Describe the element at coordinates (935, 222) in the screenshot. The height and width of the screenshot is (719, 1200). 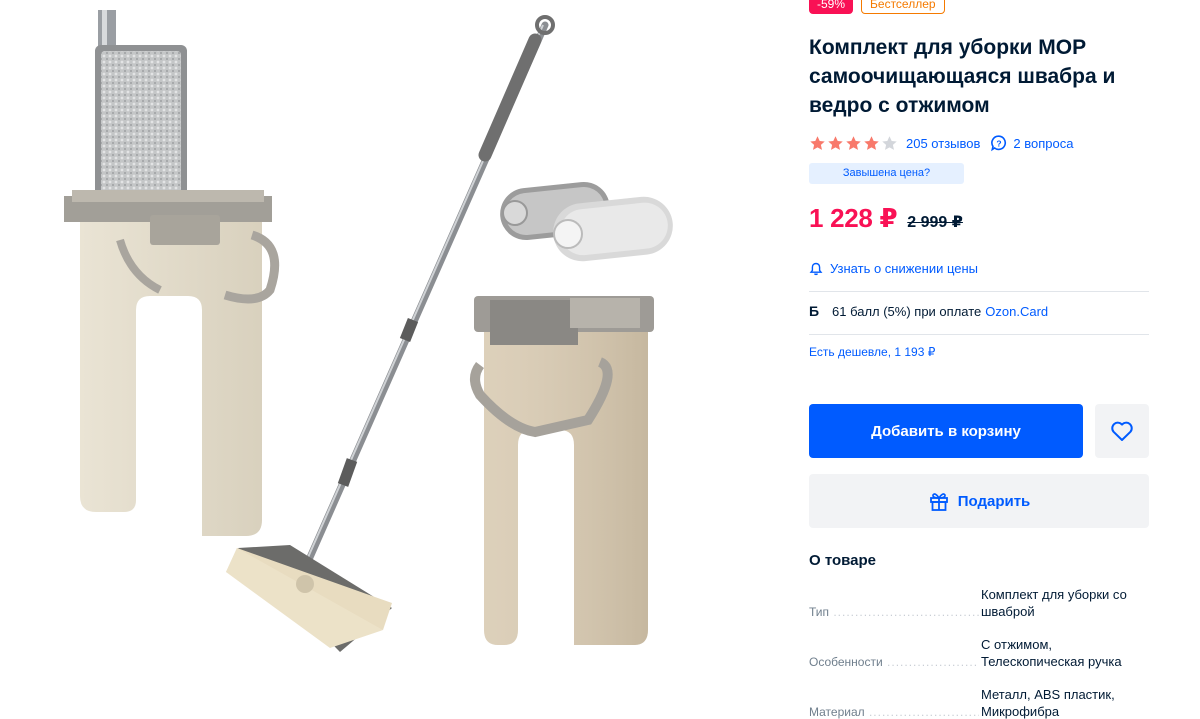
I see `old-price: 2 999 ₽` at that location.